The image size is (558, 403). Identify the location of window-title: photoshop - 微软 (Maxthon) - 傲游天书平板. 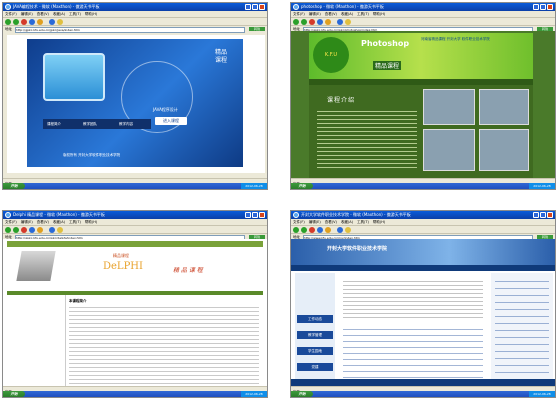
(342, 6).